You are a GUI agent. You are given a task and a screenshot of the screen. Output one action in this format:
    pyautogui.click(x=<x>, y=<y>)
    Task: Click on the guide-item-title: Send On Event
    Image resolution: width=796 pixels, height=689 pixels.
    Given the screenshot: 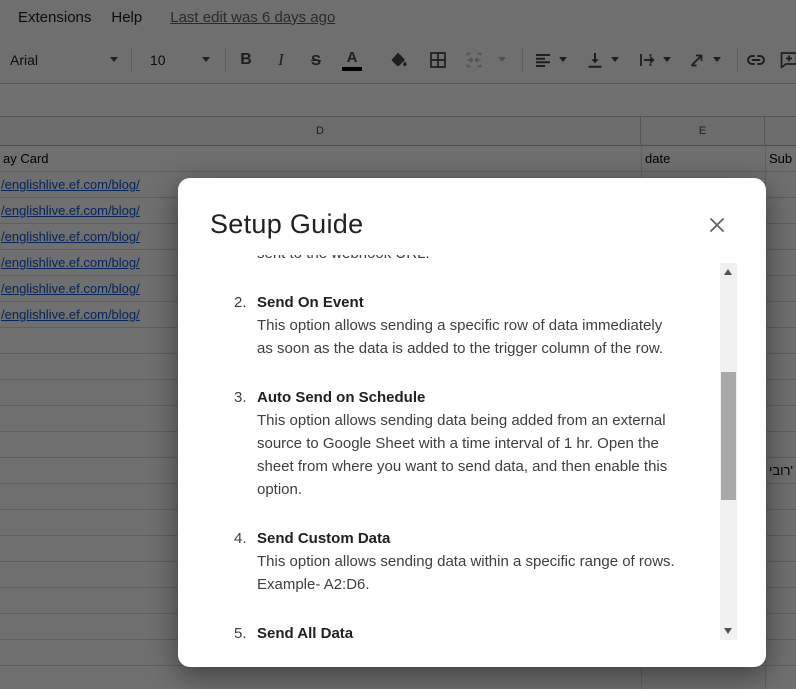 What is the action you would take?
    pyautogui.click(x=310, y=302)
    